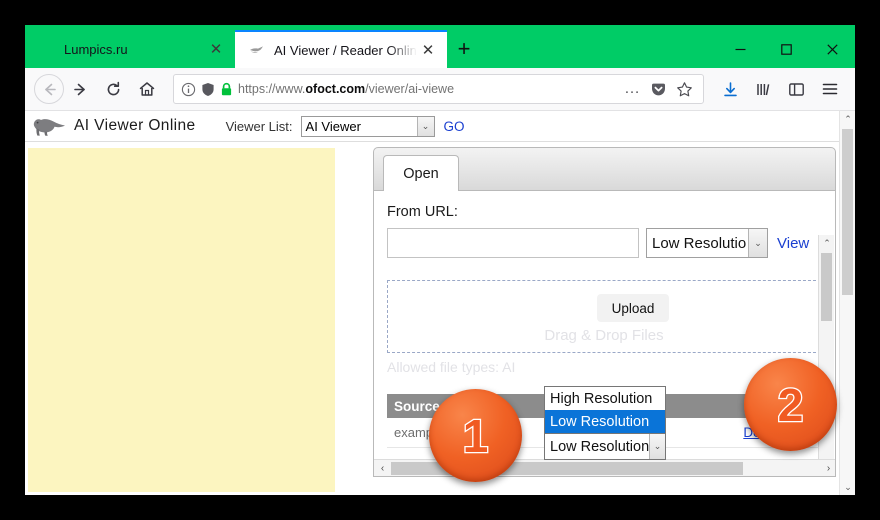  I want to click on badge-number: 1, so click(475, 435).